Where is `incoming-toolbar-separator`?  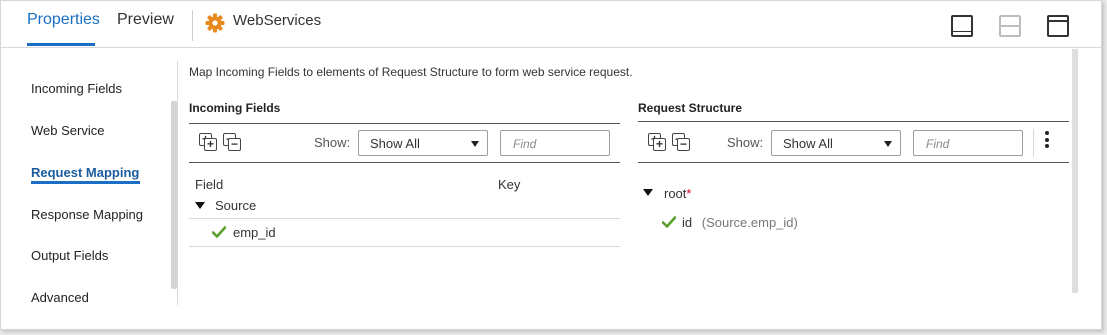 incoming-toolbar-separator is located at coordinates (404, 162).